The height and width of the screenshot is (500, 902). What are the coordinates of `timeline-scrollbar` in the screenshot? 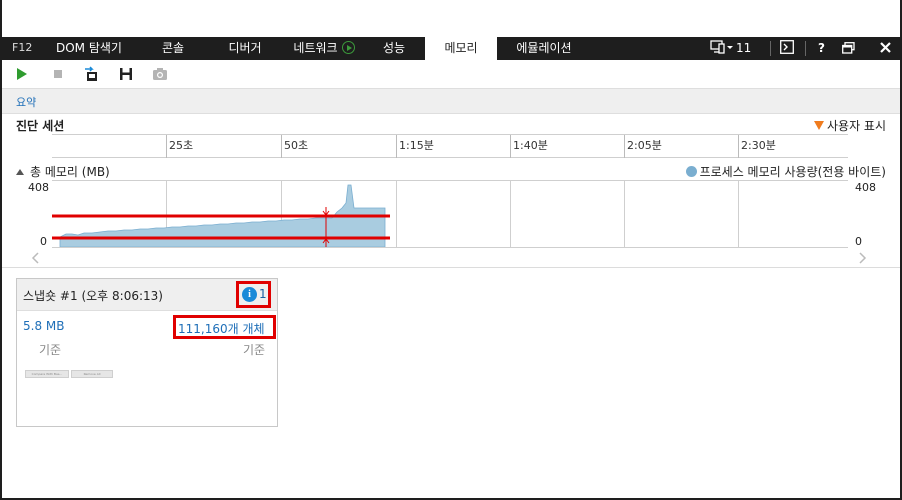 It's located at (451, 258).